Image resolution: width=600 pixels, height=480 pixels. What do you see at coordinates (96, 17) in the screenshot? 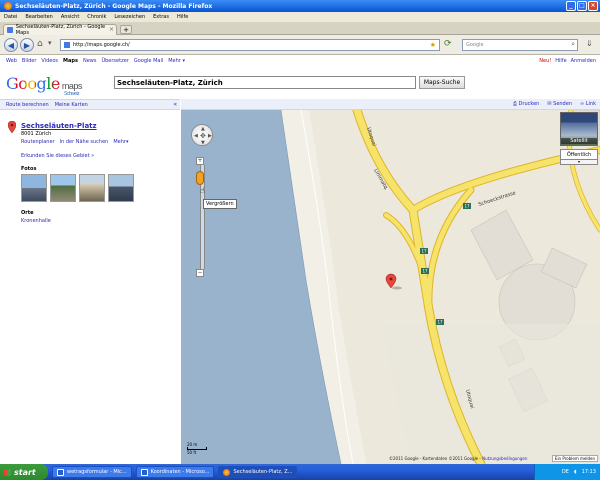
I see `menu-chronik: Chronik` at bounding box center [96, 17].